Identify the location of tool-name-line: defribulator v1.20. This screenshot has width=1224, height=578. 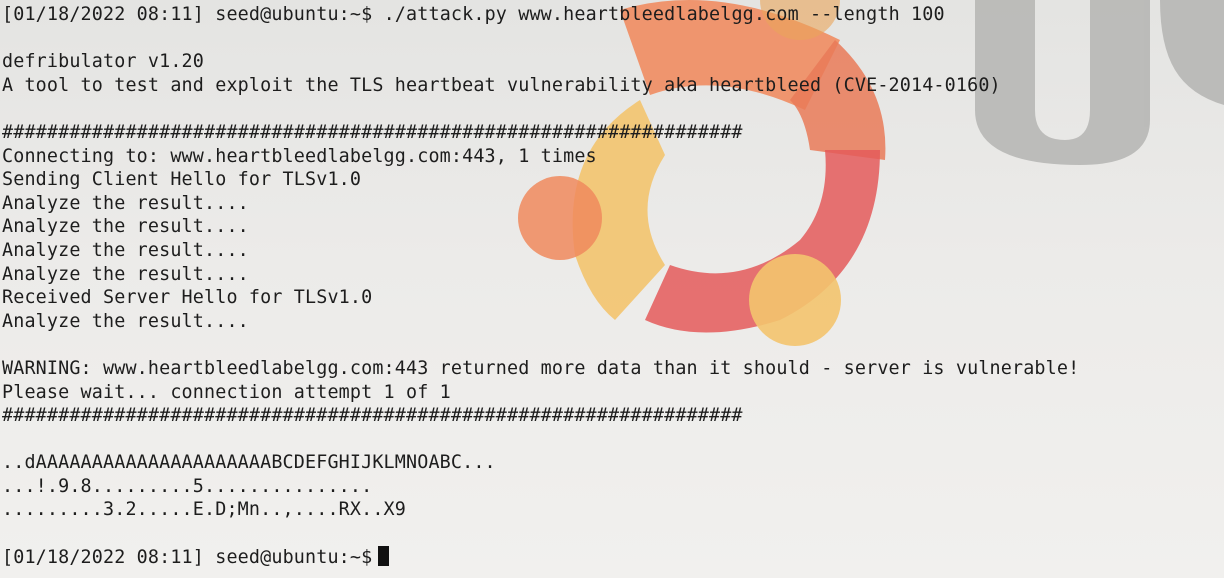
(103, 62).